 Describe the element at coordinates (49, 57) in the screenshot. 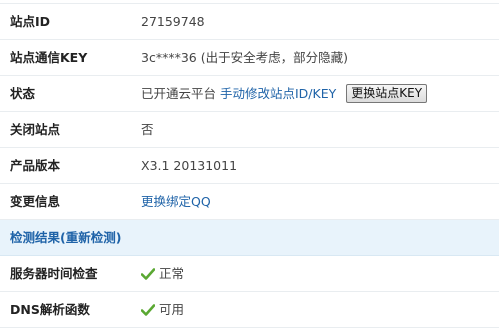

I see `site-key-label: 站点通信KEY` at that location.